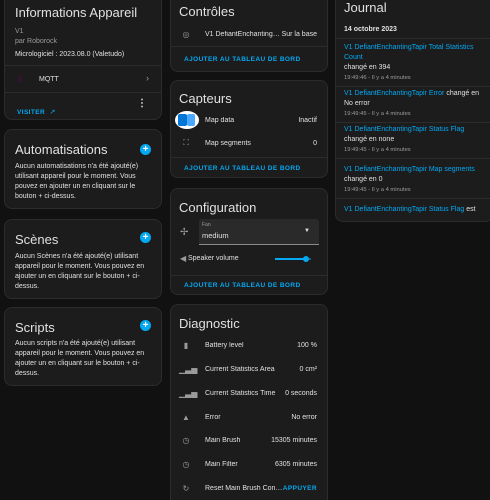  I want to click on diagnostic-label: Main Brush, so click(223, 440).